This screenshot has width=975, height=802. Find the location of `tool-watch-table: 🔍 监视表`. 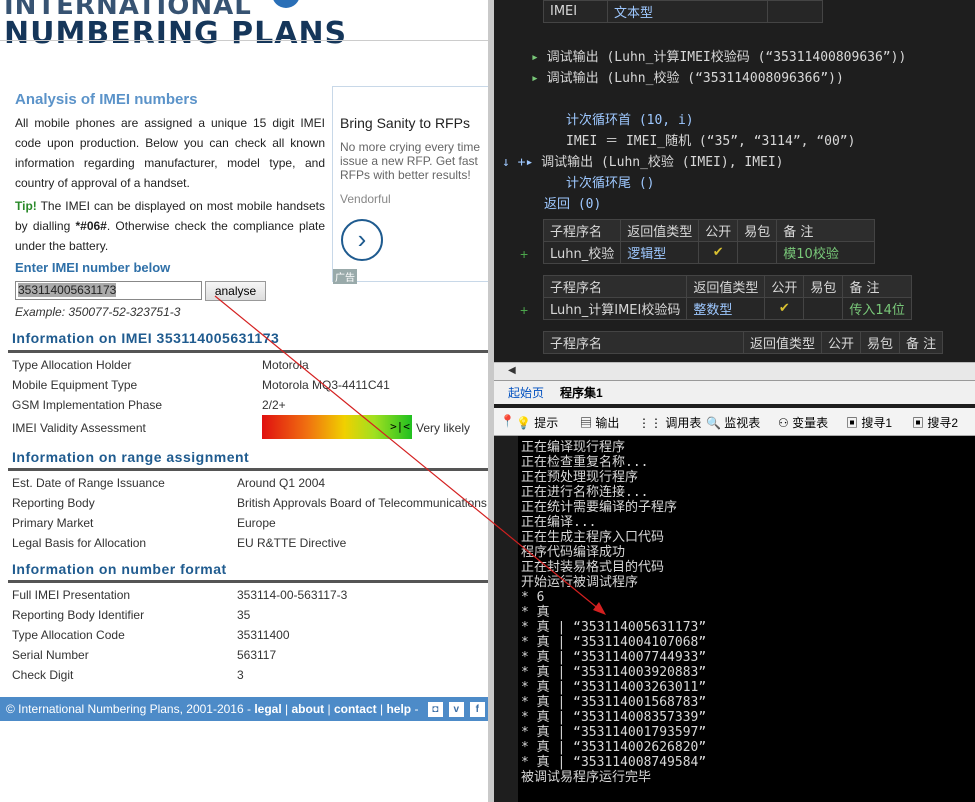

tool-watch-table: 🔍 监视表 is located at coordinates (733, 422).